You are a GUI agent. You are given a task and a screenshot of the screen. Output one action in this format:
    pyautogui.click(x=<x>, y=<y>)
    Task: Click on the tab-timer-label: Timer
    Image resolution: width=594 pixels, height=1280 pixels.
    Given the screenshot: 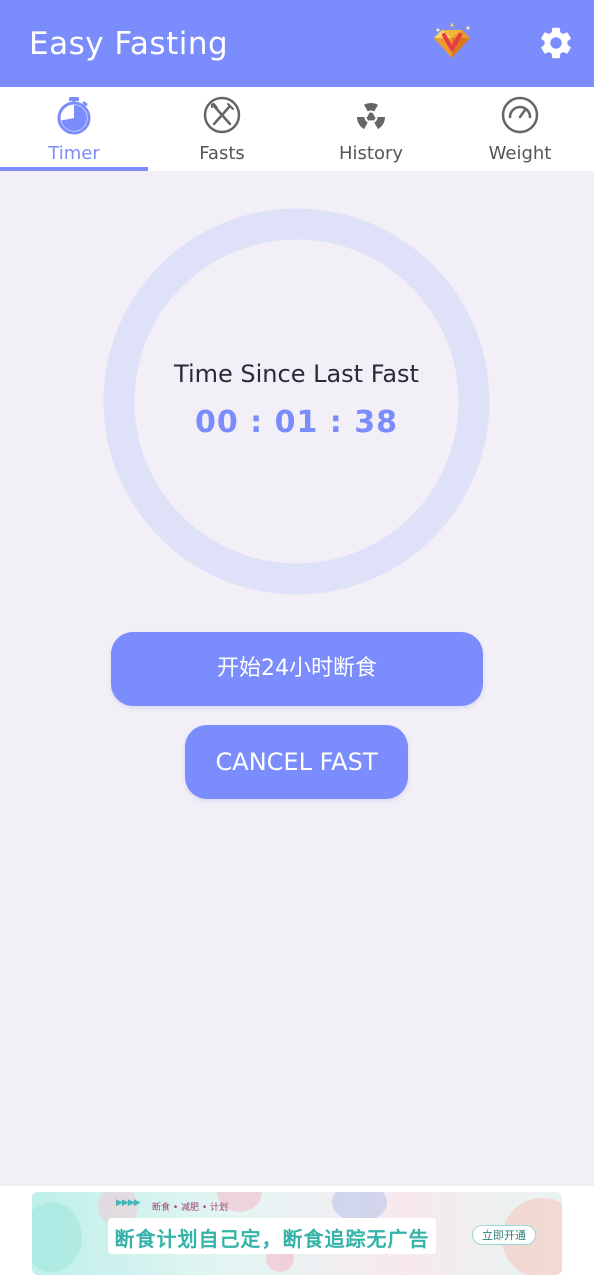 What is the action you would take?
    pyautogui.click(x=74, y=153)
    